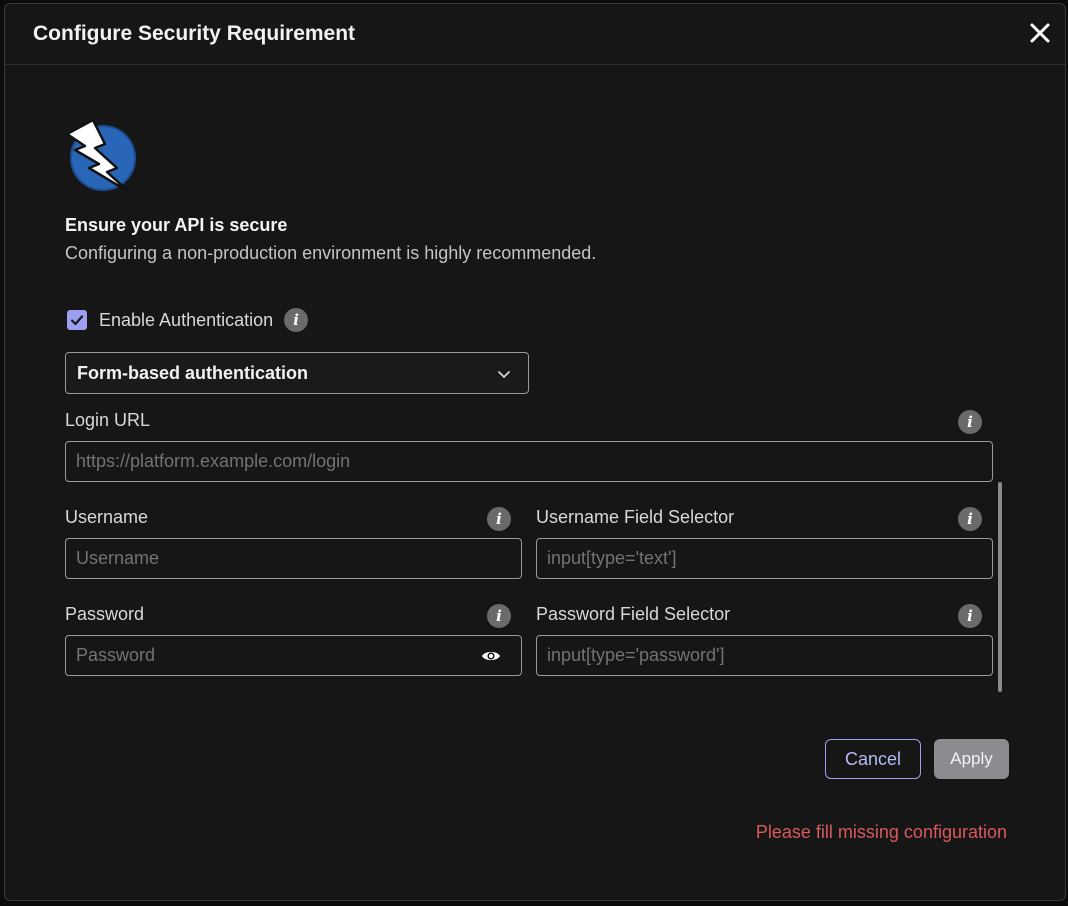  Describe the element at coordinates (764, 655) in the screenshot. I see `password-selector-input` at that location.